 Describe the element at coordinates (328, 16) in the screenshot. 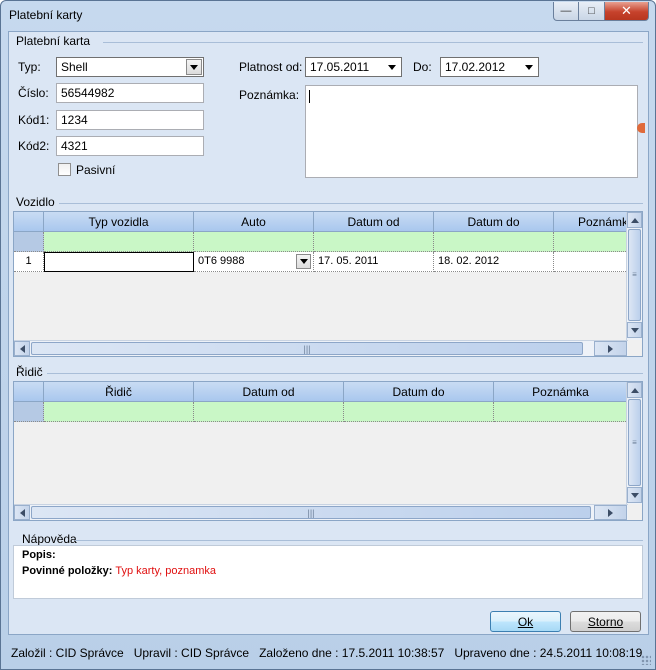

I see `title-bar: Platební karty — □ ✕` at that location.